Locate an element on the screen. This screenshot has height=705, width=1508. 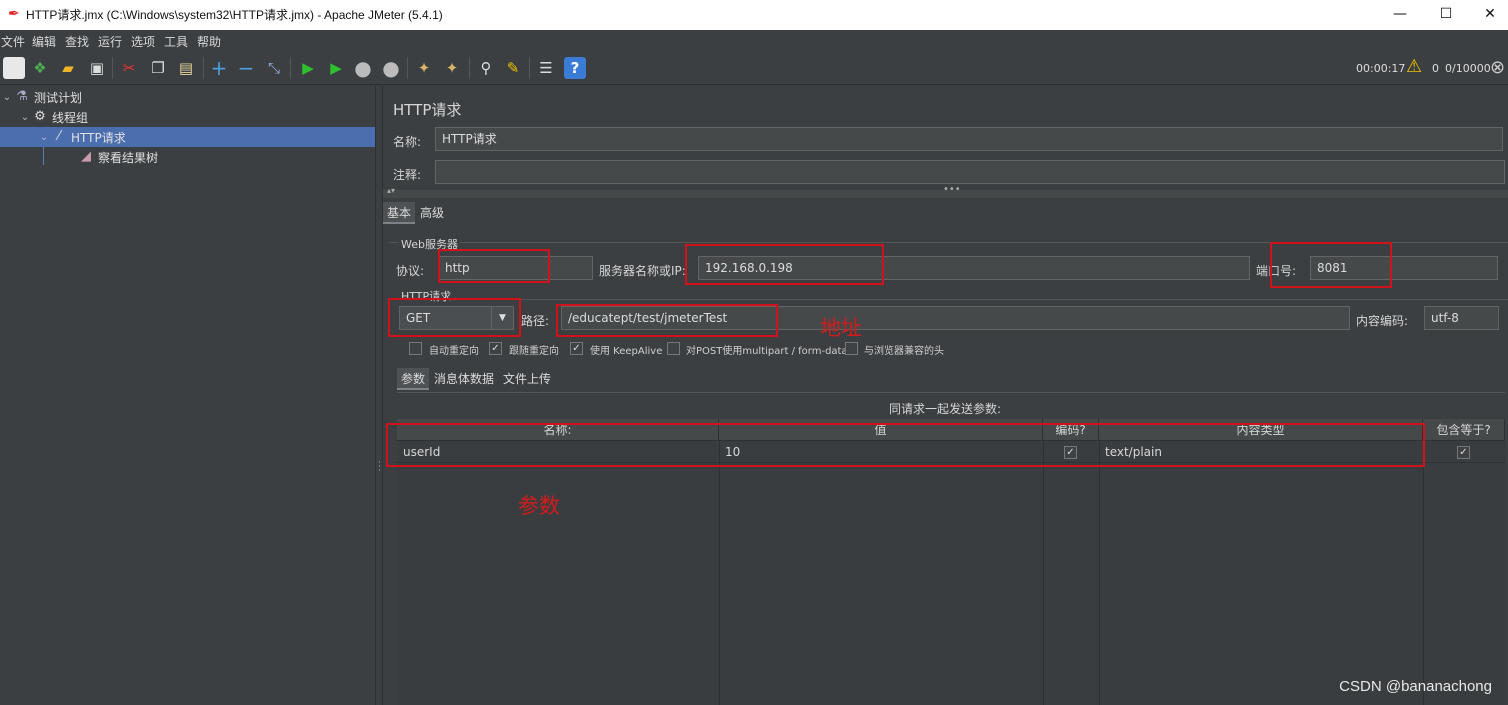
tree-item-label: 察看结果树 is located at coordinates (128, 157).